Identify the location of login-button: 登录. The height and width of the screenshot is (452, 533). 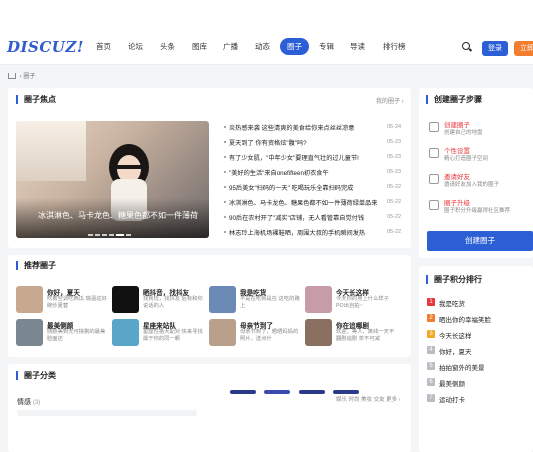
(495, 48).